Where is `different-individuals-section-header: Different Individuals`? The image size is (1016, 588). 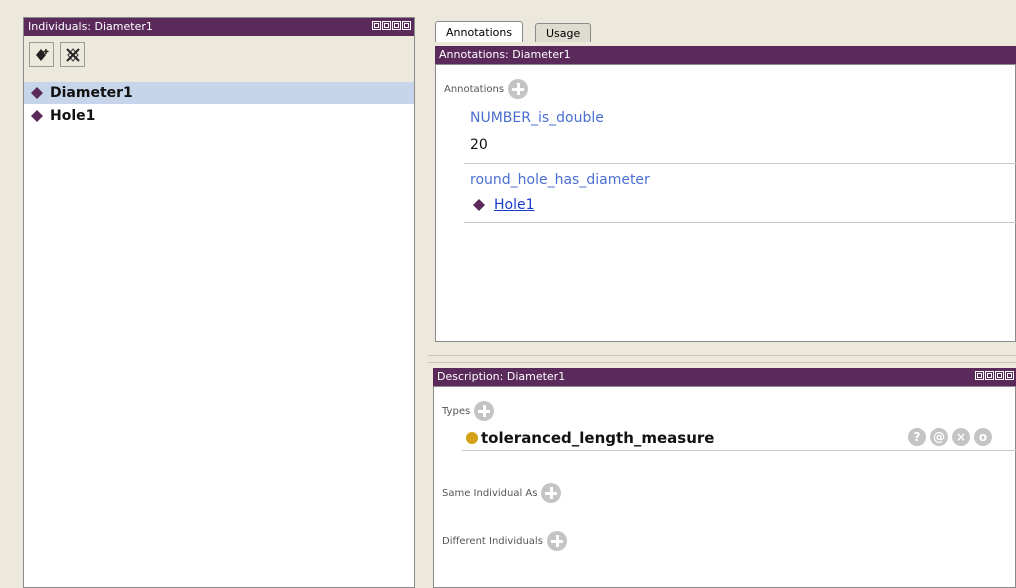
different-individuals-section-header: Different Individuals is located at coordinates (504, 541).